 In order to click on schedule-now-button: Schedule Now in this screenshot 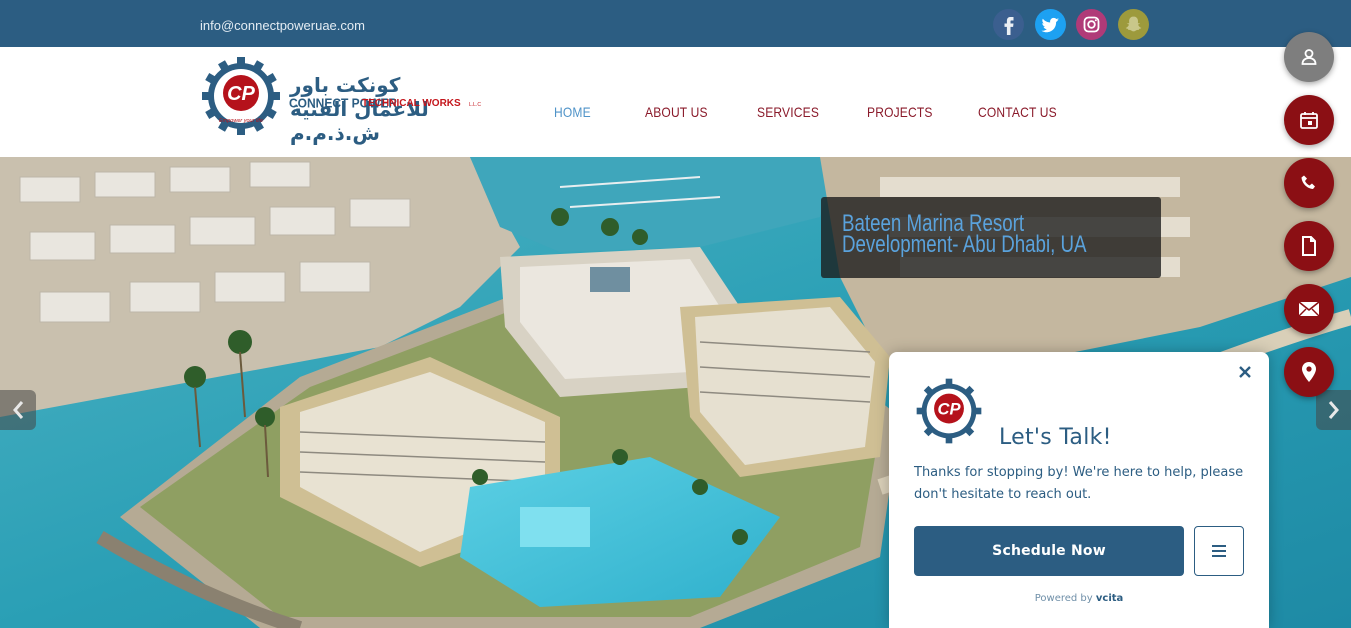, I will do `click(1049, 551)`.